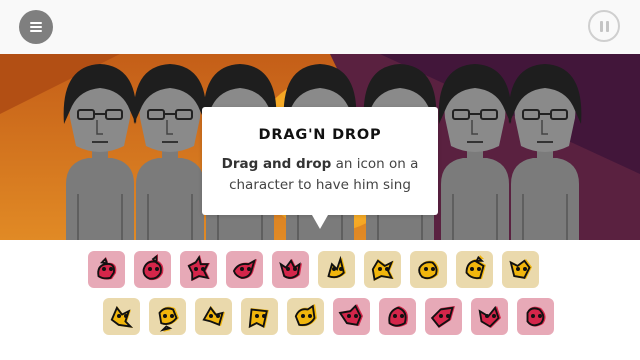 The height and width of the screenshot is (360, 640). Describe the element at coordinates (443, 316) in the screenshot. I see `voice-3-icon` at that location.